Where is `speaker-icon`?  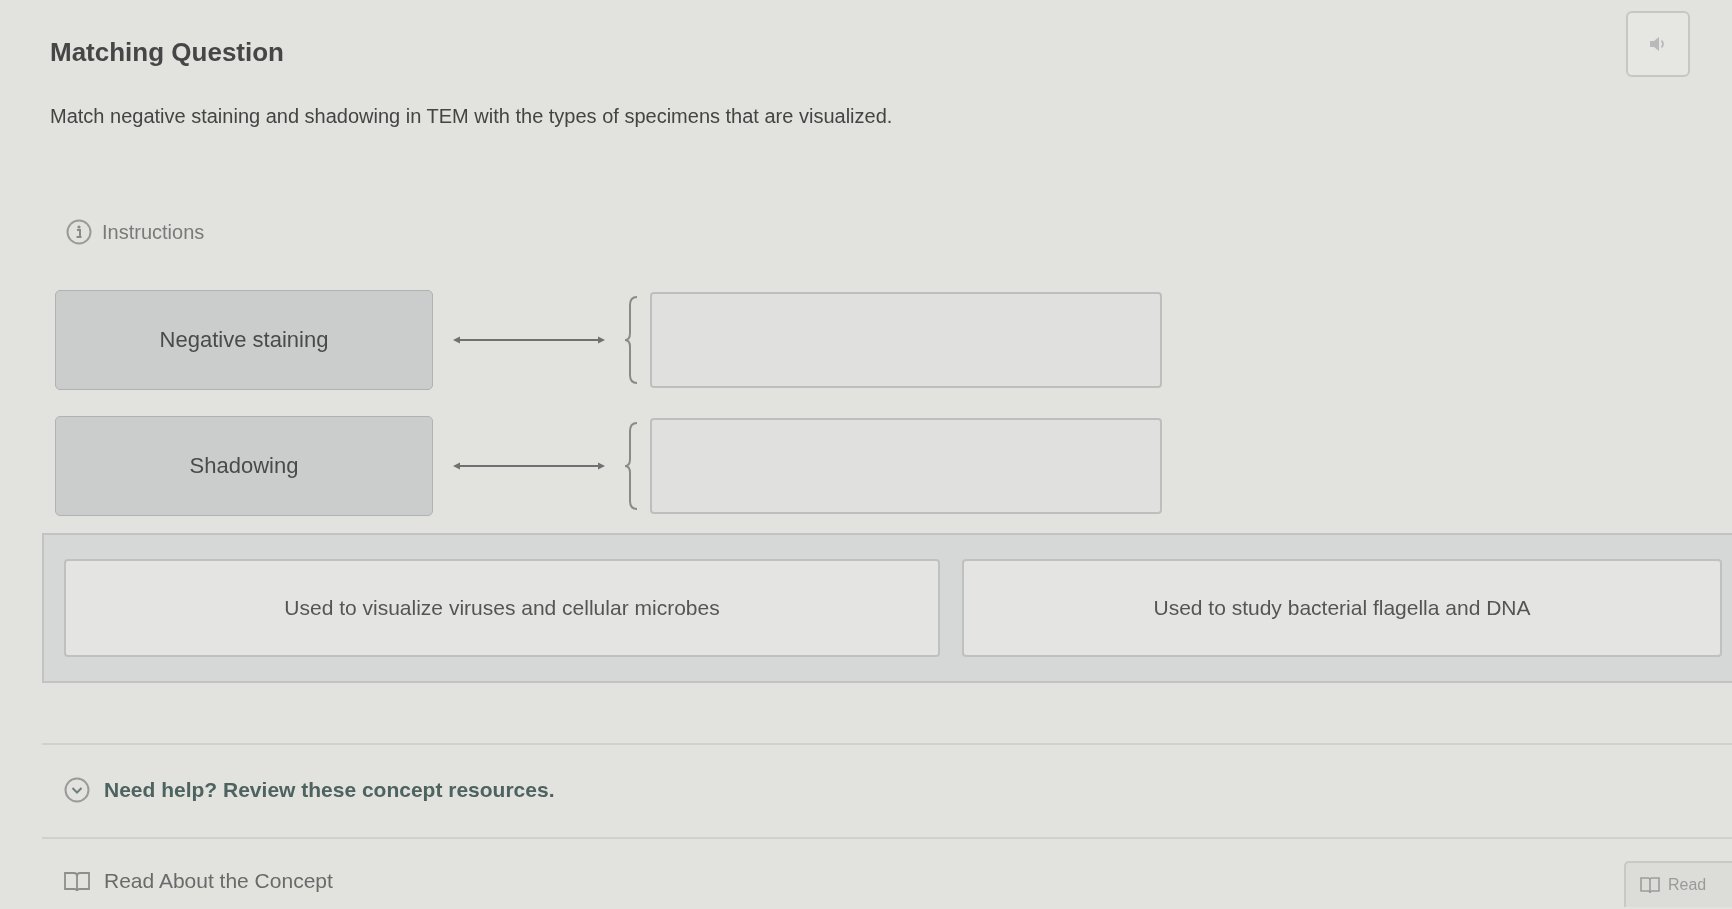 speaker-icon is located at coordinates (1658, 44).